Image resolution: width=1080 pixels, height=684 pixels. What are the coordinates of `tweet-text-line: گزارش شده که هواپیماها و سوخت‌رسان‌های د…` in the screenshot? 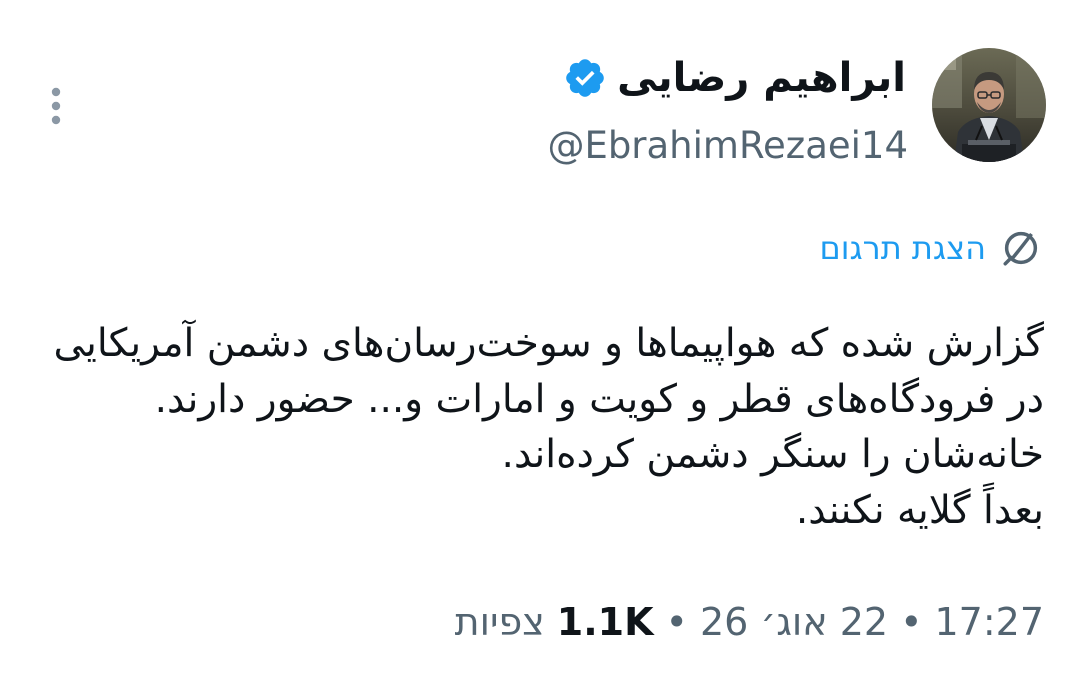 It's located at (548, 343).